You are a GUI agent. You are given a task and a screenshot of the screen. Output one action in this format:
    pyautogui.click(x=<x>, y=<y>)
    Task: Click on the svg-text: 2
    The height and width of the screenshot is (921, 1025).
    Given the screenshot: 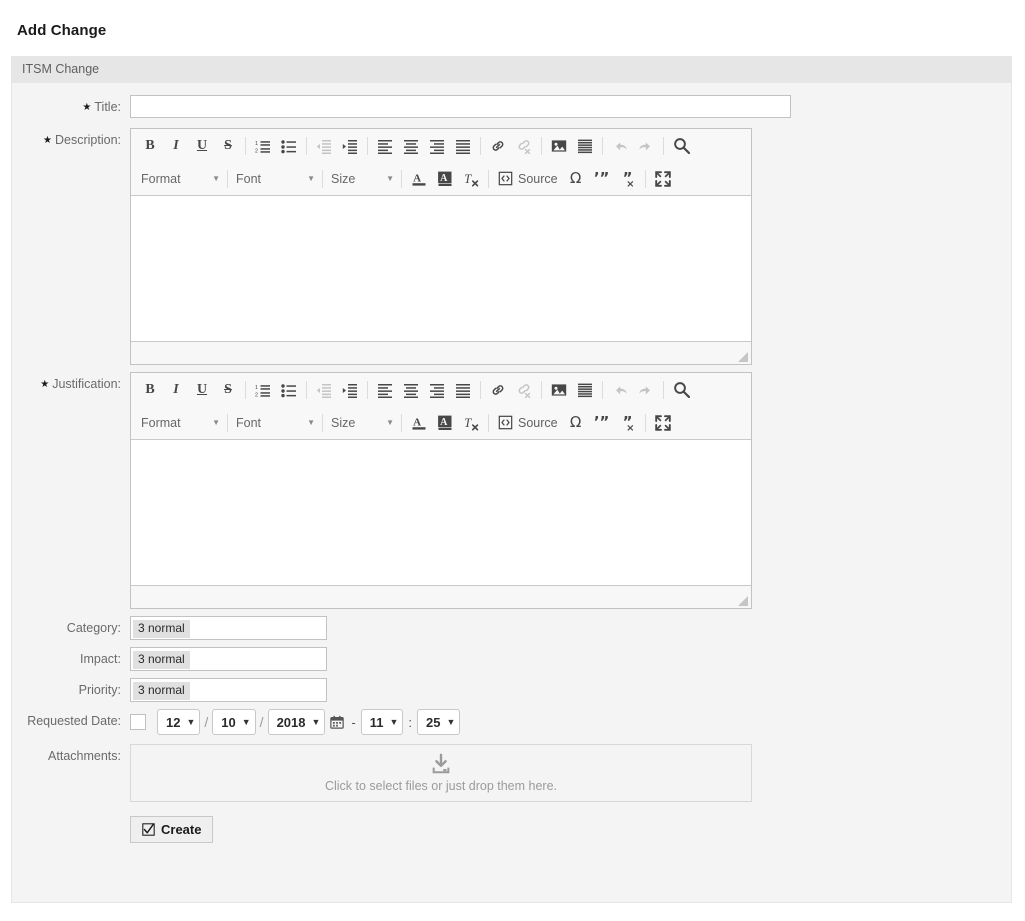 What is the action you would take?
    pyautogui.click(x=256, y=394)
    